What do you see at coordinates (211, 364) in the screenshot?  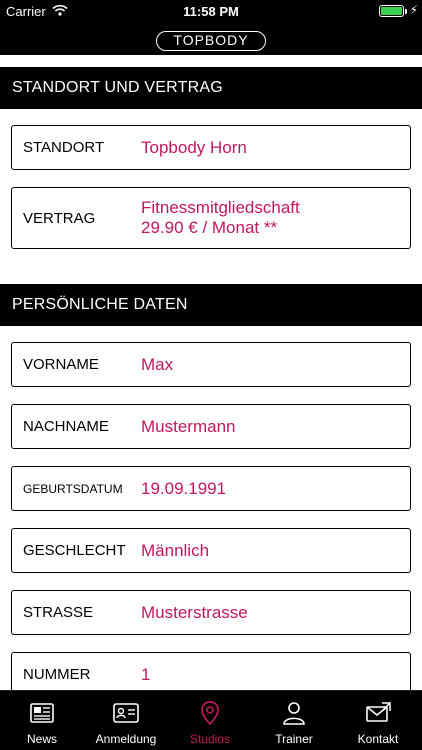 I see `field-vorname: VORNAME Max` at bounding box center [211, 364].